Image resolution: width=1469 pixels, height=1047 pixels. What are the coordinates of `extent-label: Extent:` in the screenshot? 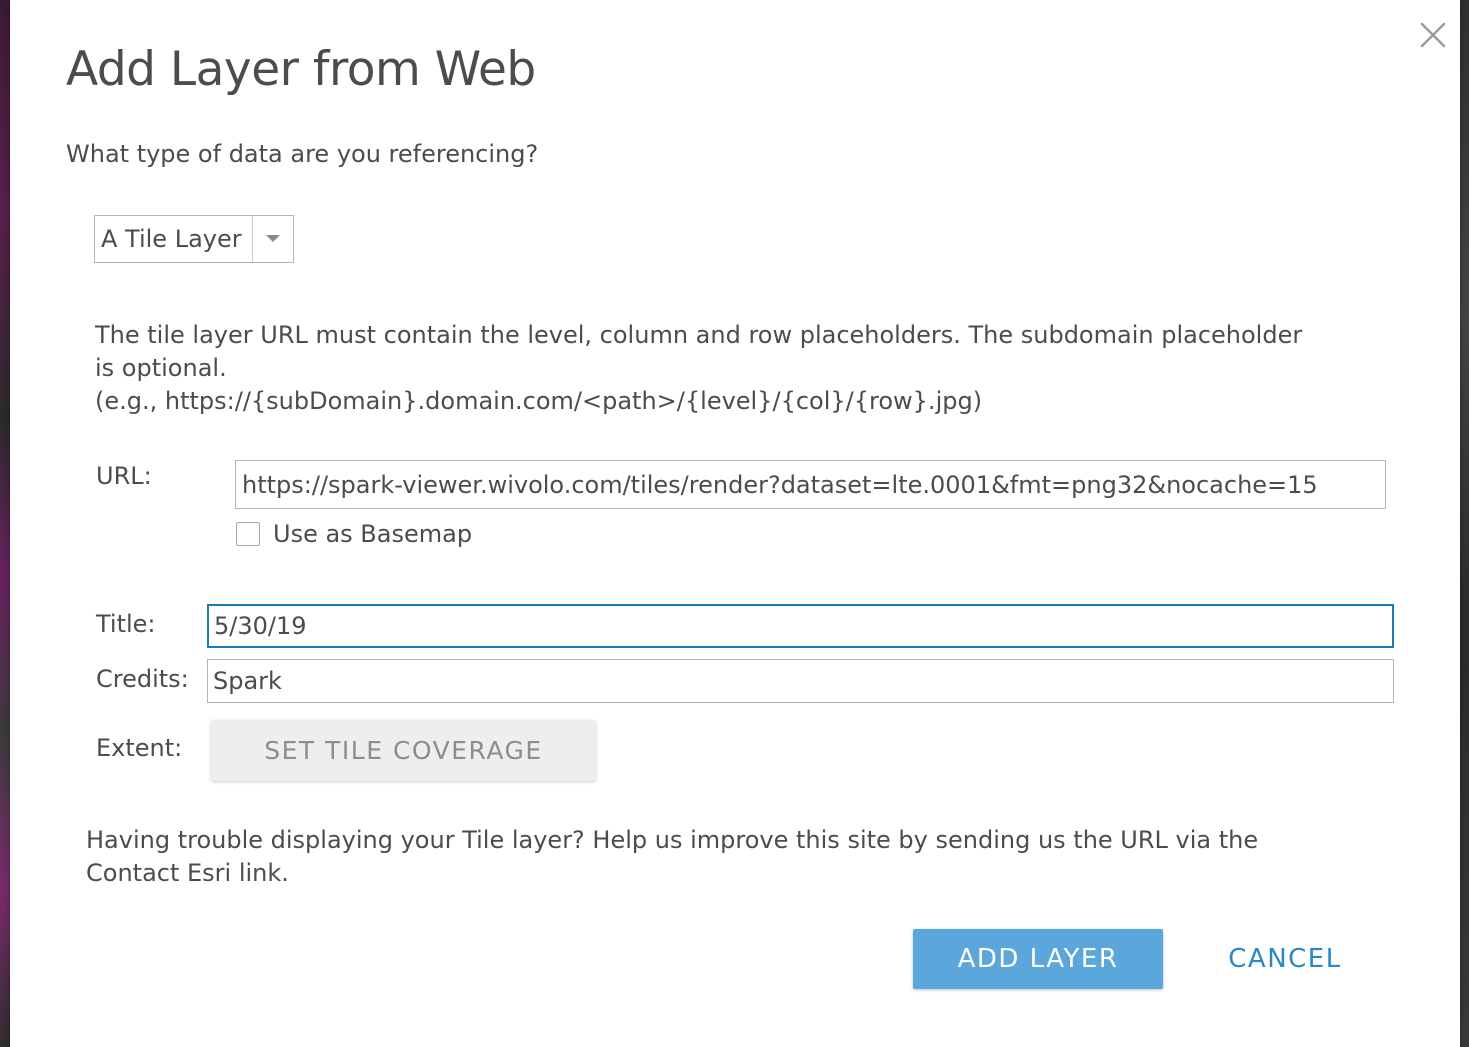 It's located at (139, 748).